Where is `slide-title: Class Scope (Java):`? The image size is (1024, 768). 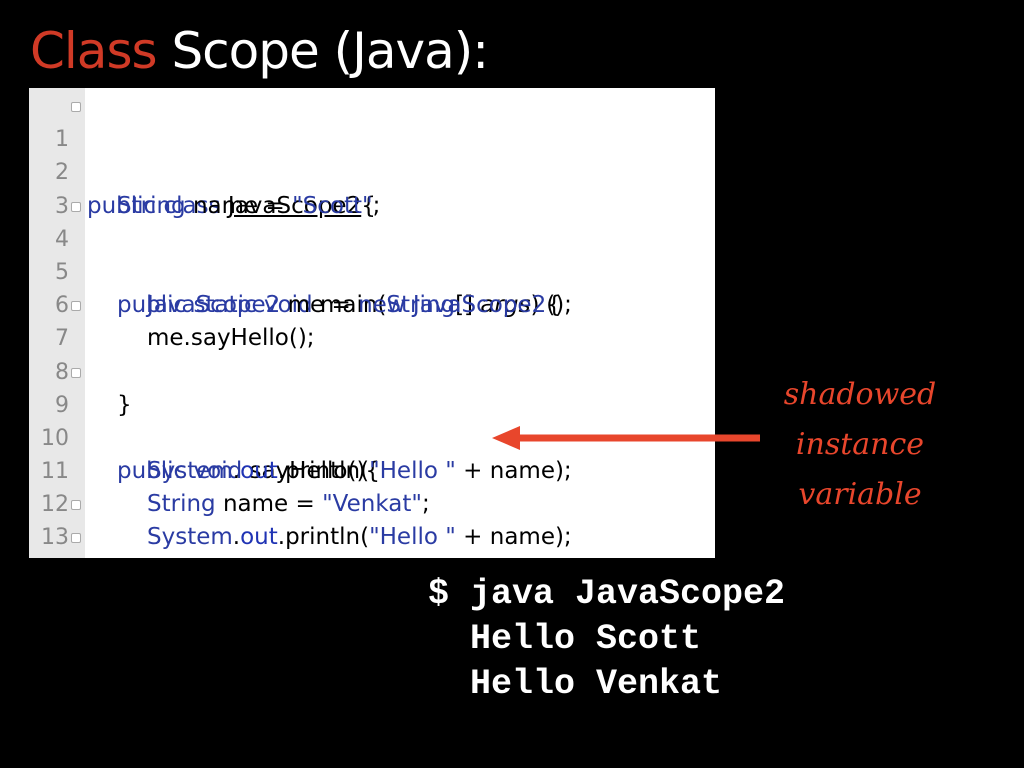
slide-title: Class Scope (Java): is located at coordinates (259, 51).